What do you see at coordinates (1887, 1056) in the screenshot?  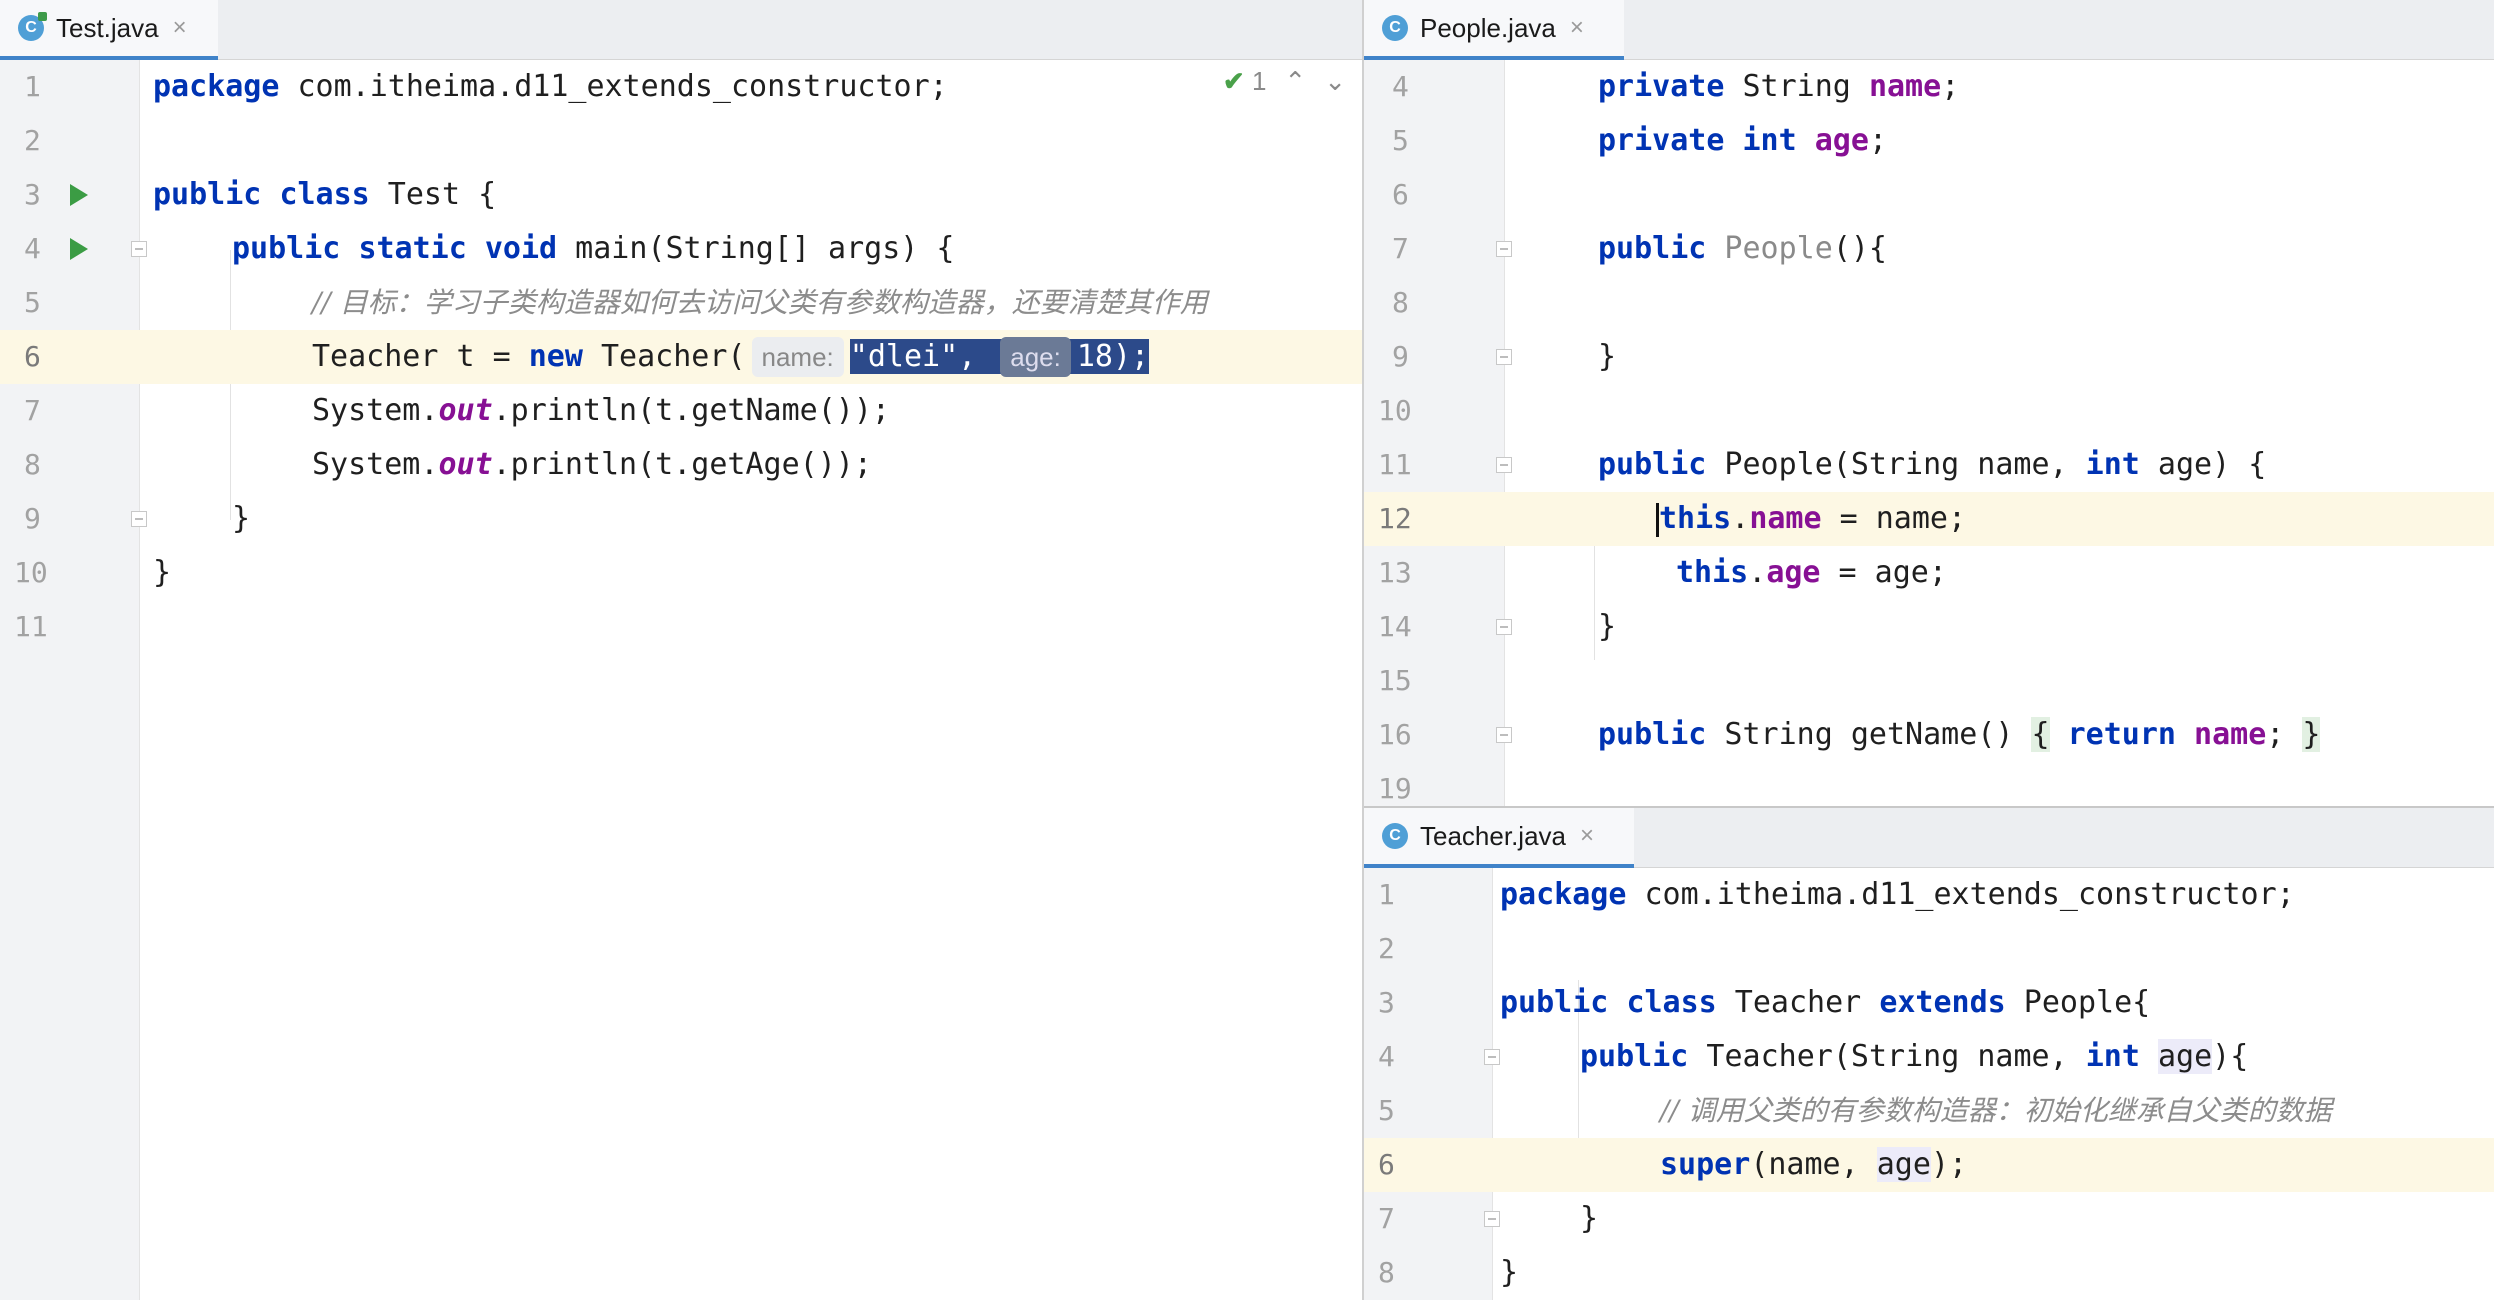 I see `code-token: Teacher(String name,` at bounding box center [1887, 1056].